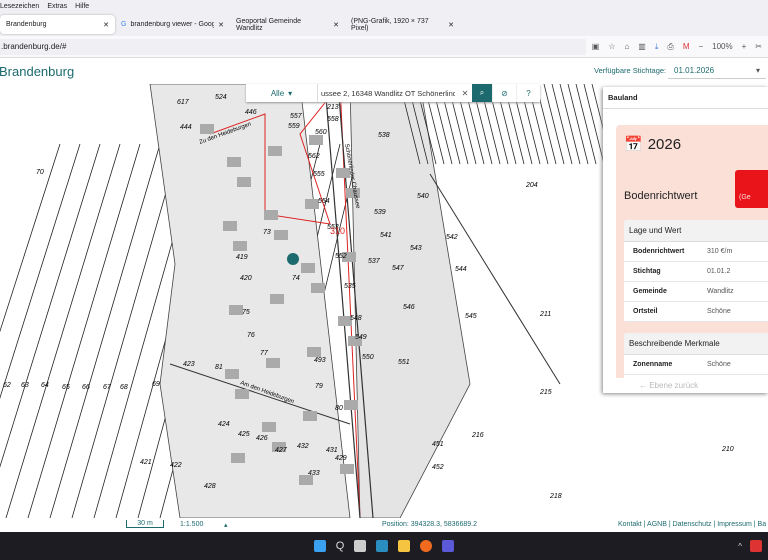 This screenshot has width=768, height=560. Describe the element at coordinates (124, 387) in the screenshot. I see `parcel-label: 68` at that location.